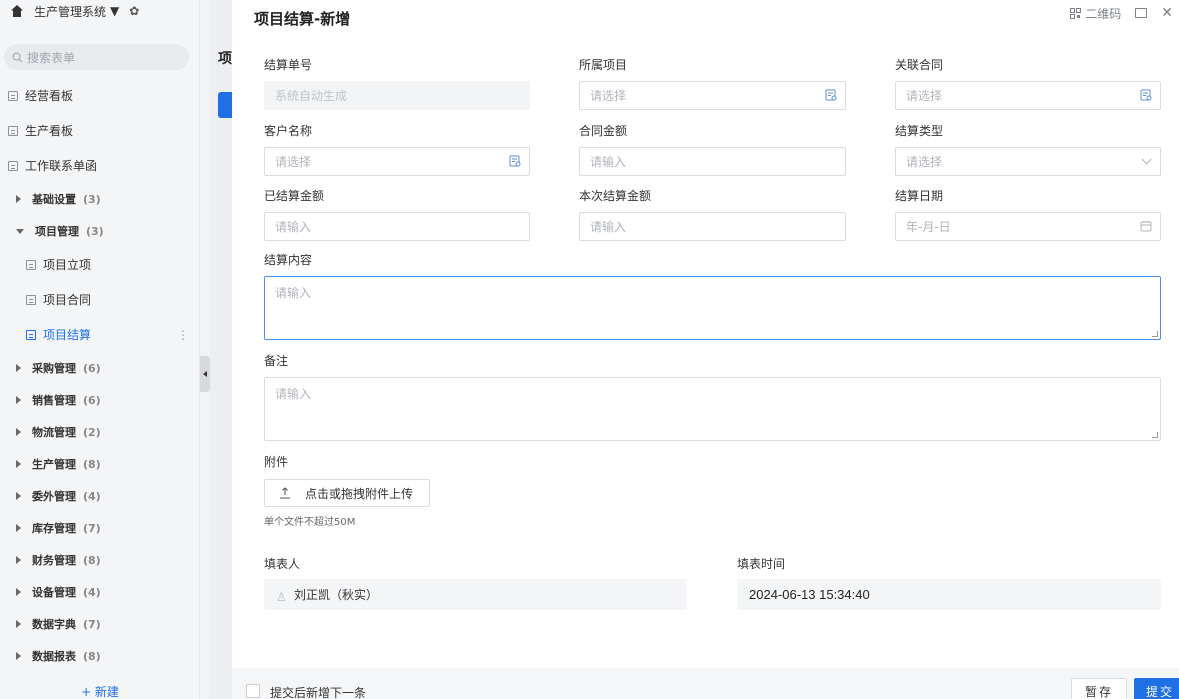 The image size is (1179, 699). What do you see at coordinates (310, 522) in the screenshot?
I see `upload-hint: 单个文件不超过50M` at bounding box center [310, 522].